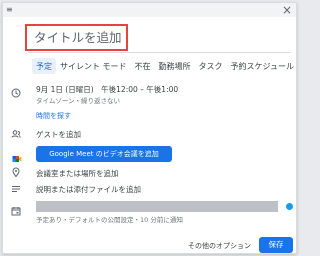 The width and height of the screenshot is (320, 256). Describe the element at coordinates (109, 219) in the screenshot. I see `calendar-details: 予定あり・デフォルトの公開設定・10 分前に通知` at that location.